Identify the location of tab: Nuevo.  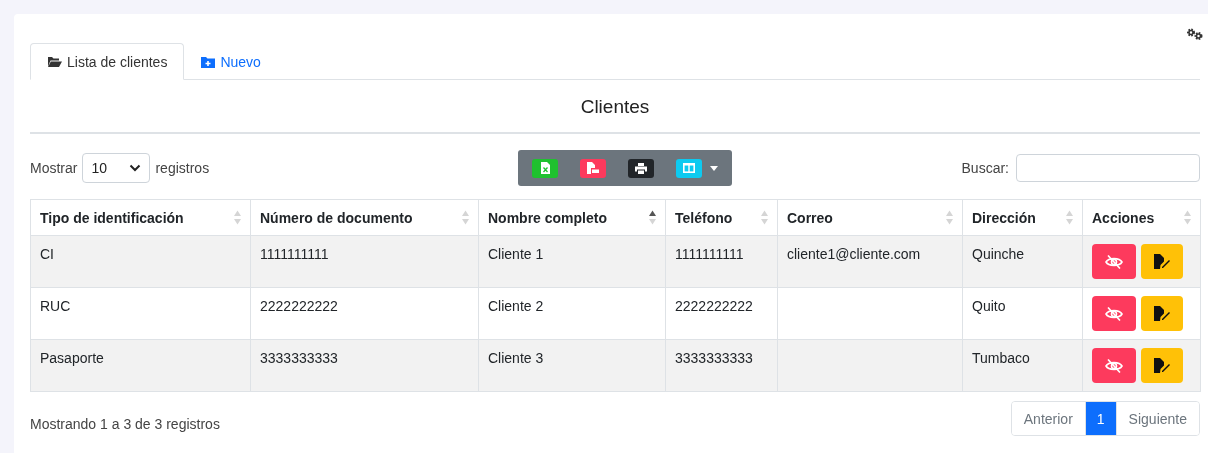
(231, 61).